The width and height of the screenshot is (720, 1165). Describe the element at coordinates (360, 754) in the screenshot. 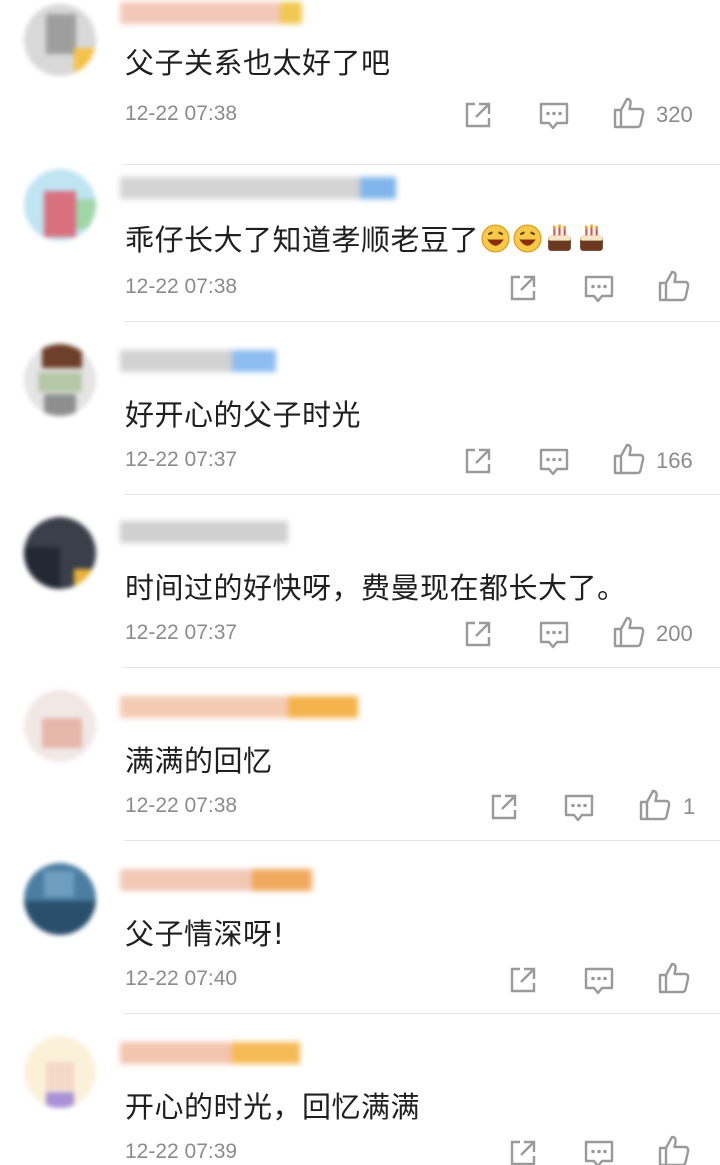

I see `comment-item: 满满的回忆 12-22 07:38 1` at that location.